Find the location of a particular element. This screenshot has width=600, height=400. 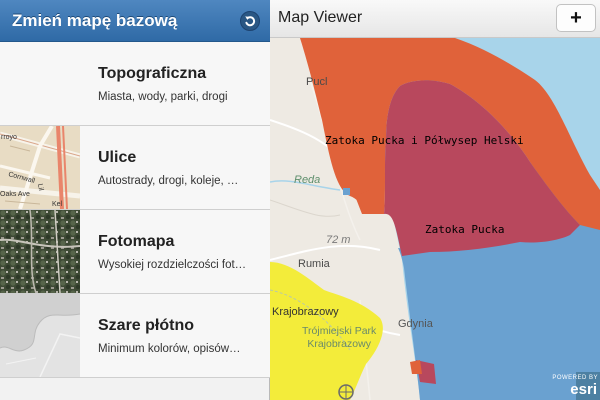

back-button is located at coordinates (250, 21).